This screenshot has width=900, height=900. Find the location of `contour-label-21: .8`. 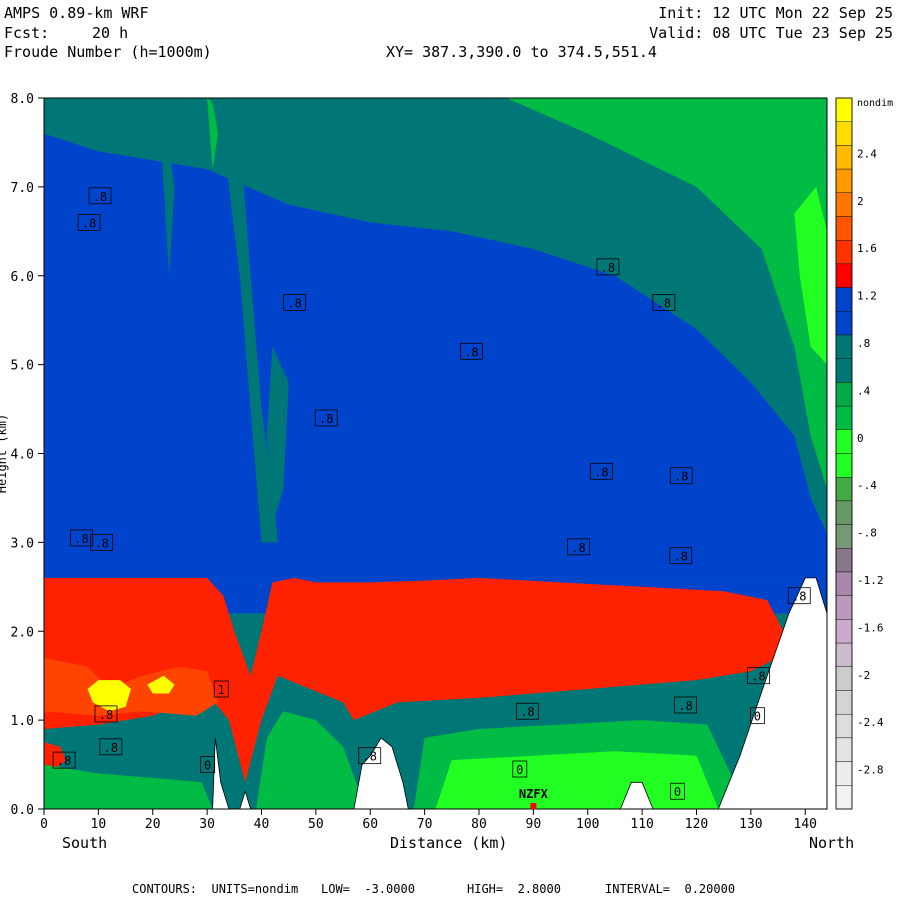

contour-label-21: .8 is located at coordinates (758, 677).